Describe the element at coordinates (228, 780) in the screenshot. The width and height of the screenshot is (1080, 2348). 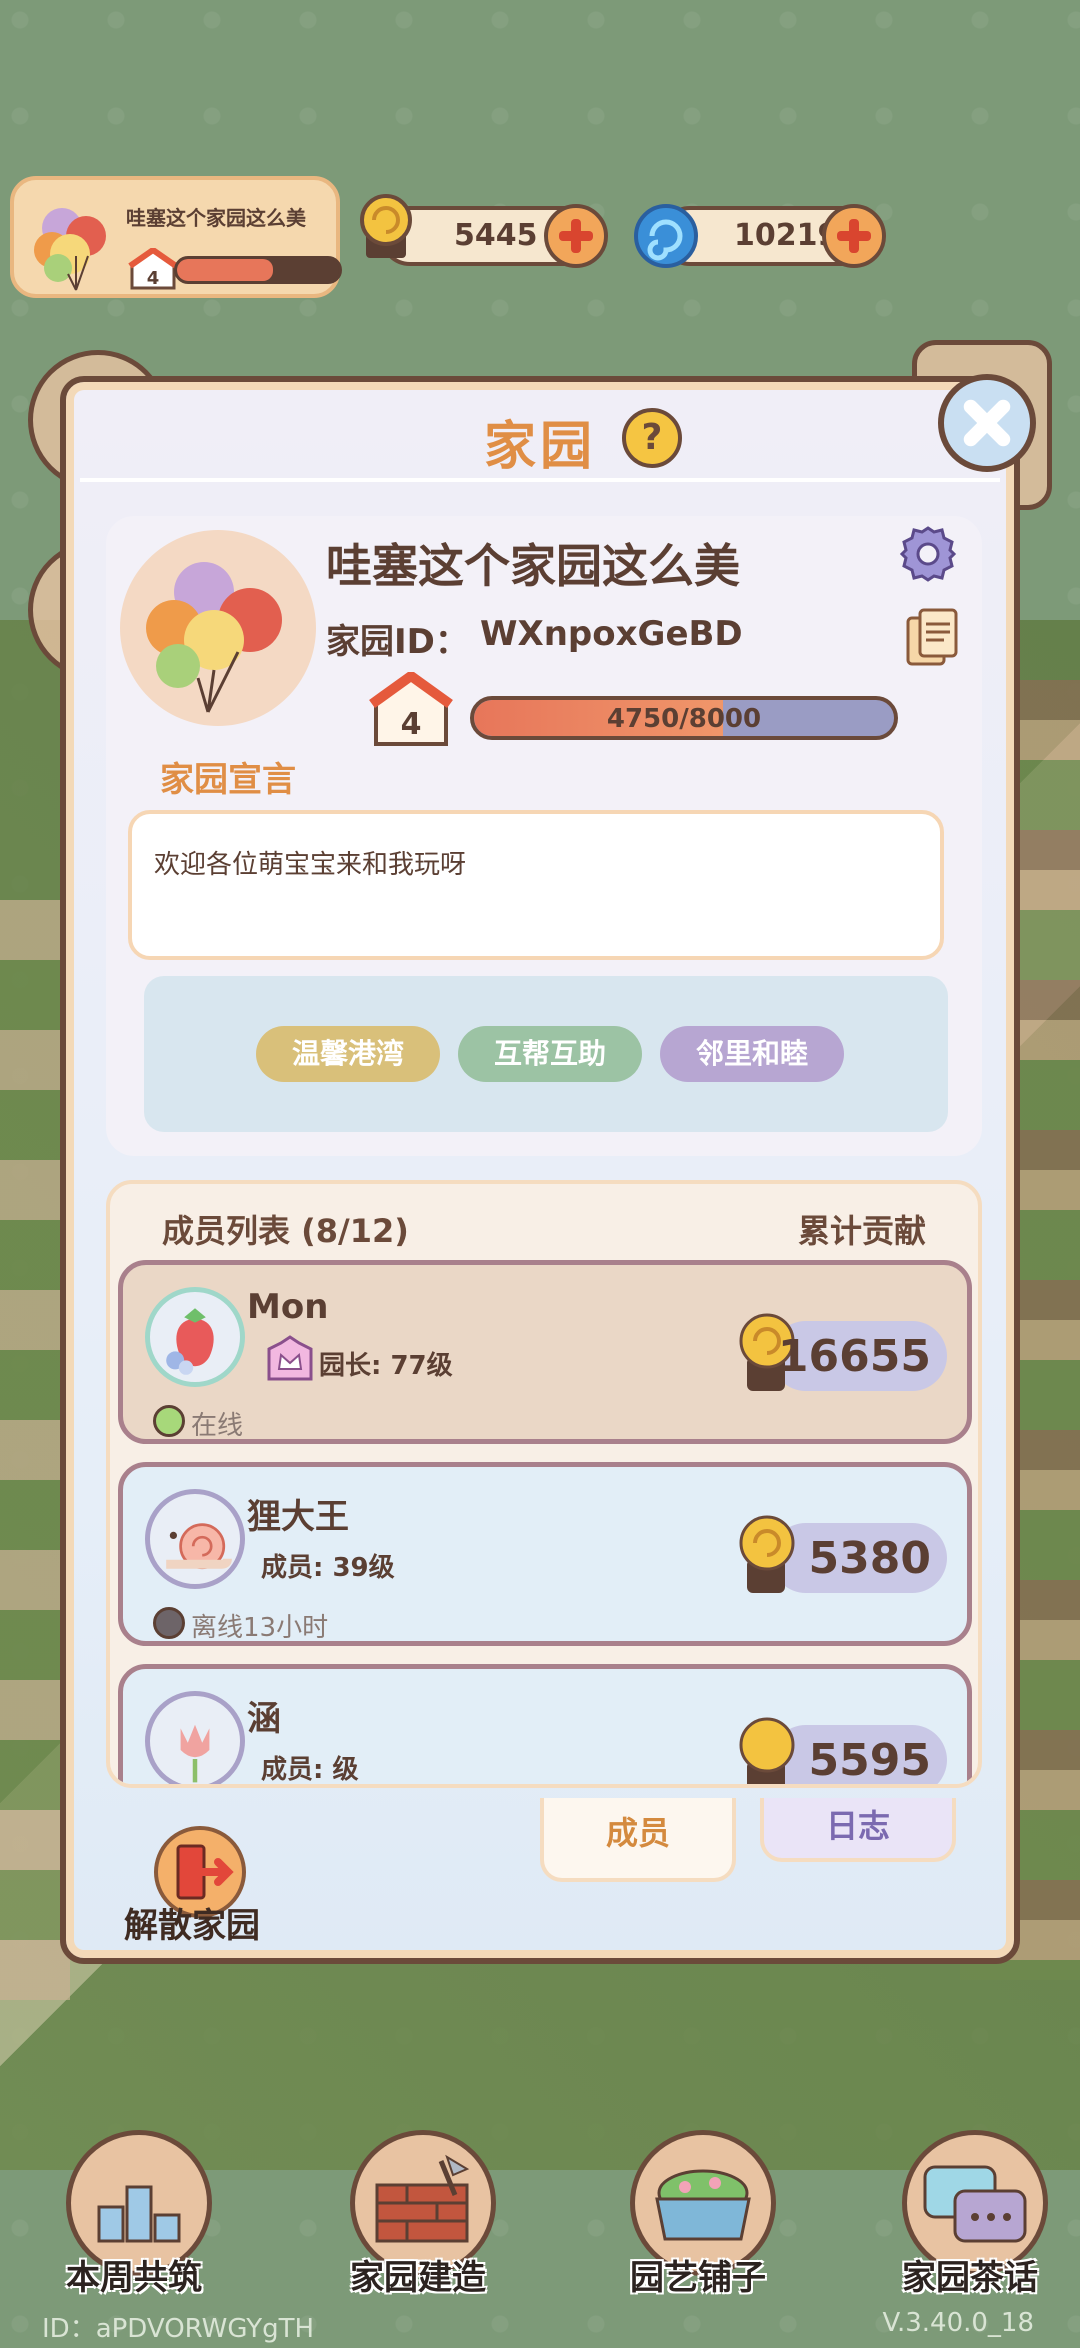
I see `manifesto-title: 家园宣言` at that location.